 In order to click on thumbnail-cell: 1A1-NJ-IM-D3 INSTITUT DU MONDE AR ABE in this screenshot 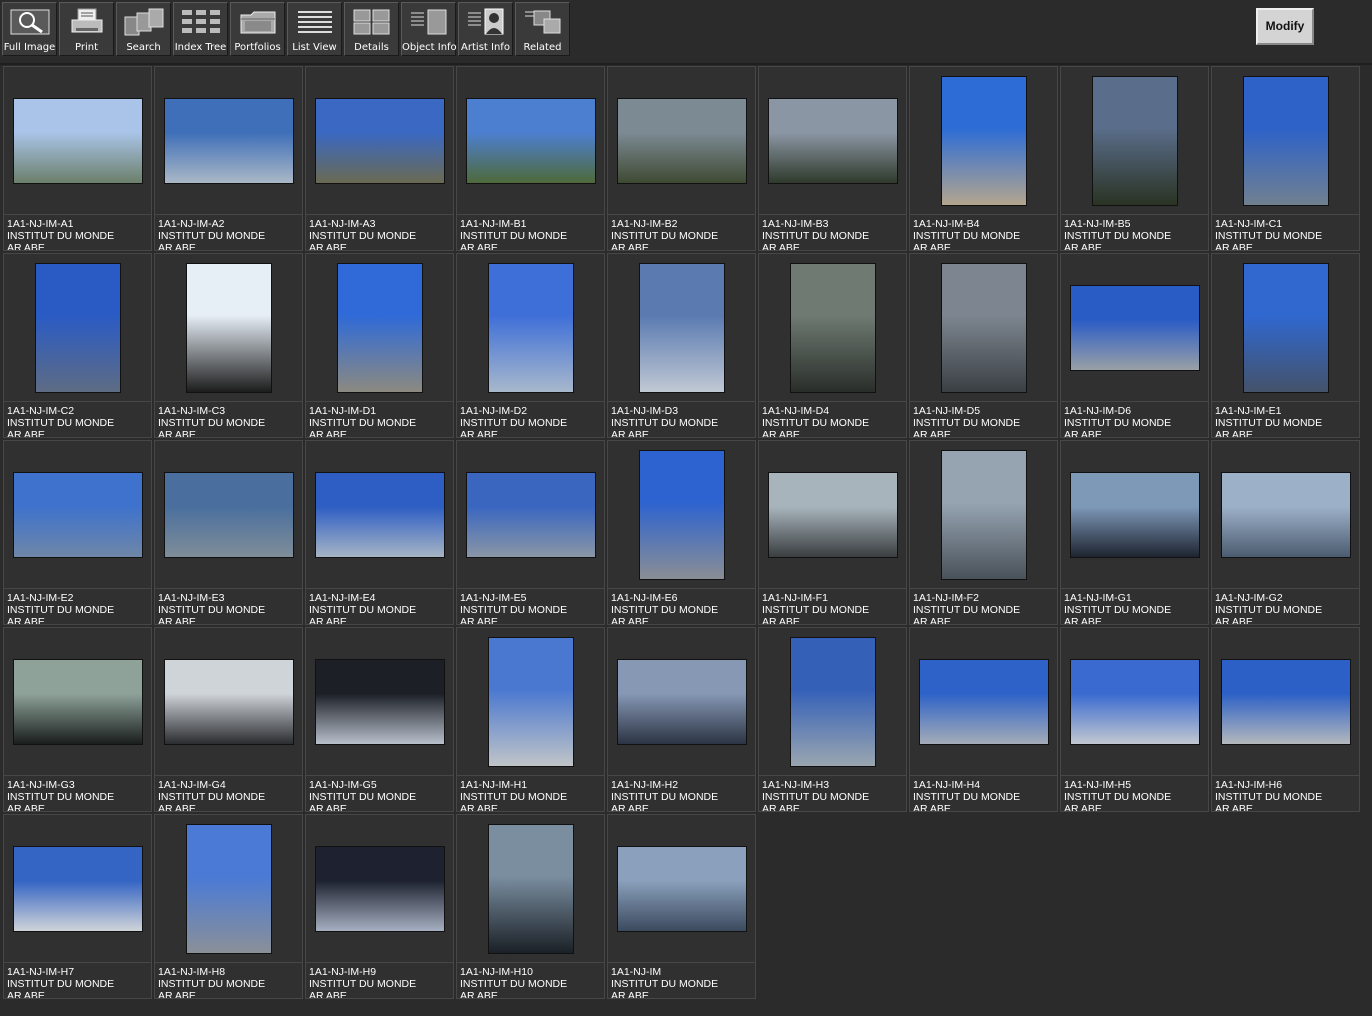, I will do `click(681, 345)`.